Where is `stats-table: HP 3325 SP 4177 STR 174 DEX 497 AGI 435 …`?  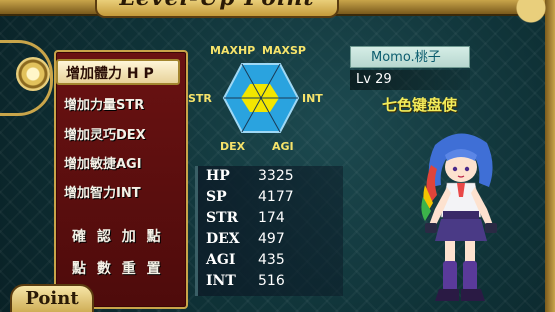
stats-table: HP 3325 SP 4177 STR 174 DEX 497 AGI 435 … is located at coordinates (269, 231).